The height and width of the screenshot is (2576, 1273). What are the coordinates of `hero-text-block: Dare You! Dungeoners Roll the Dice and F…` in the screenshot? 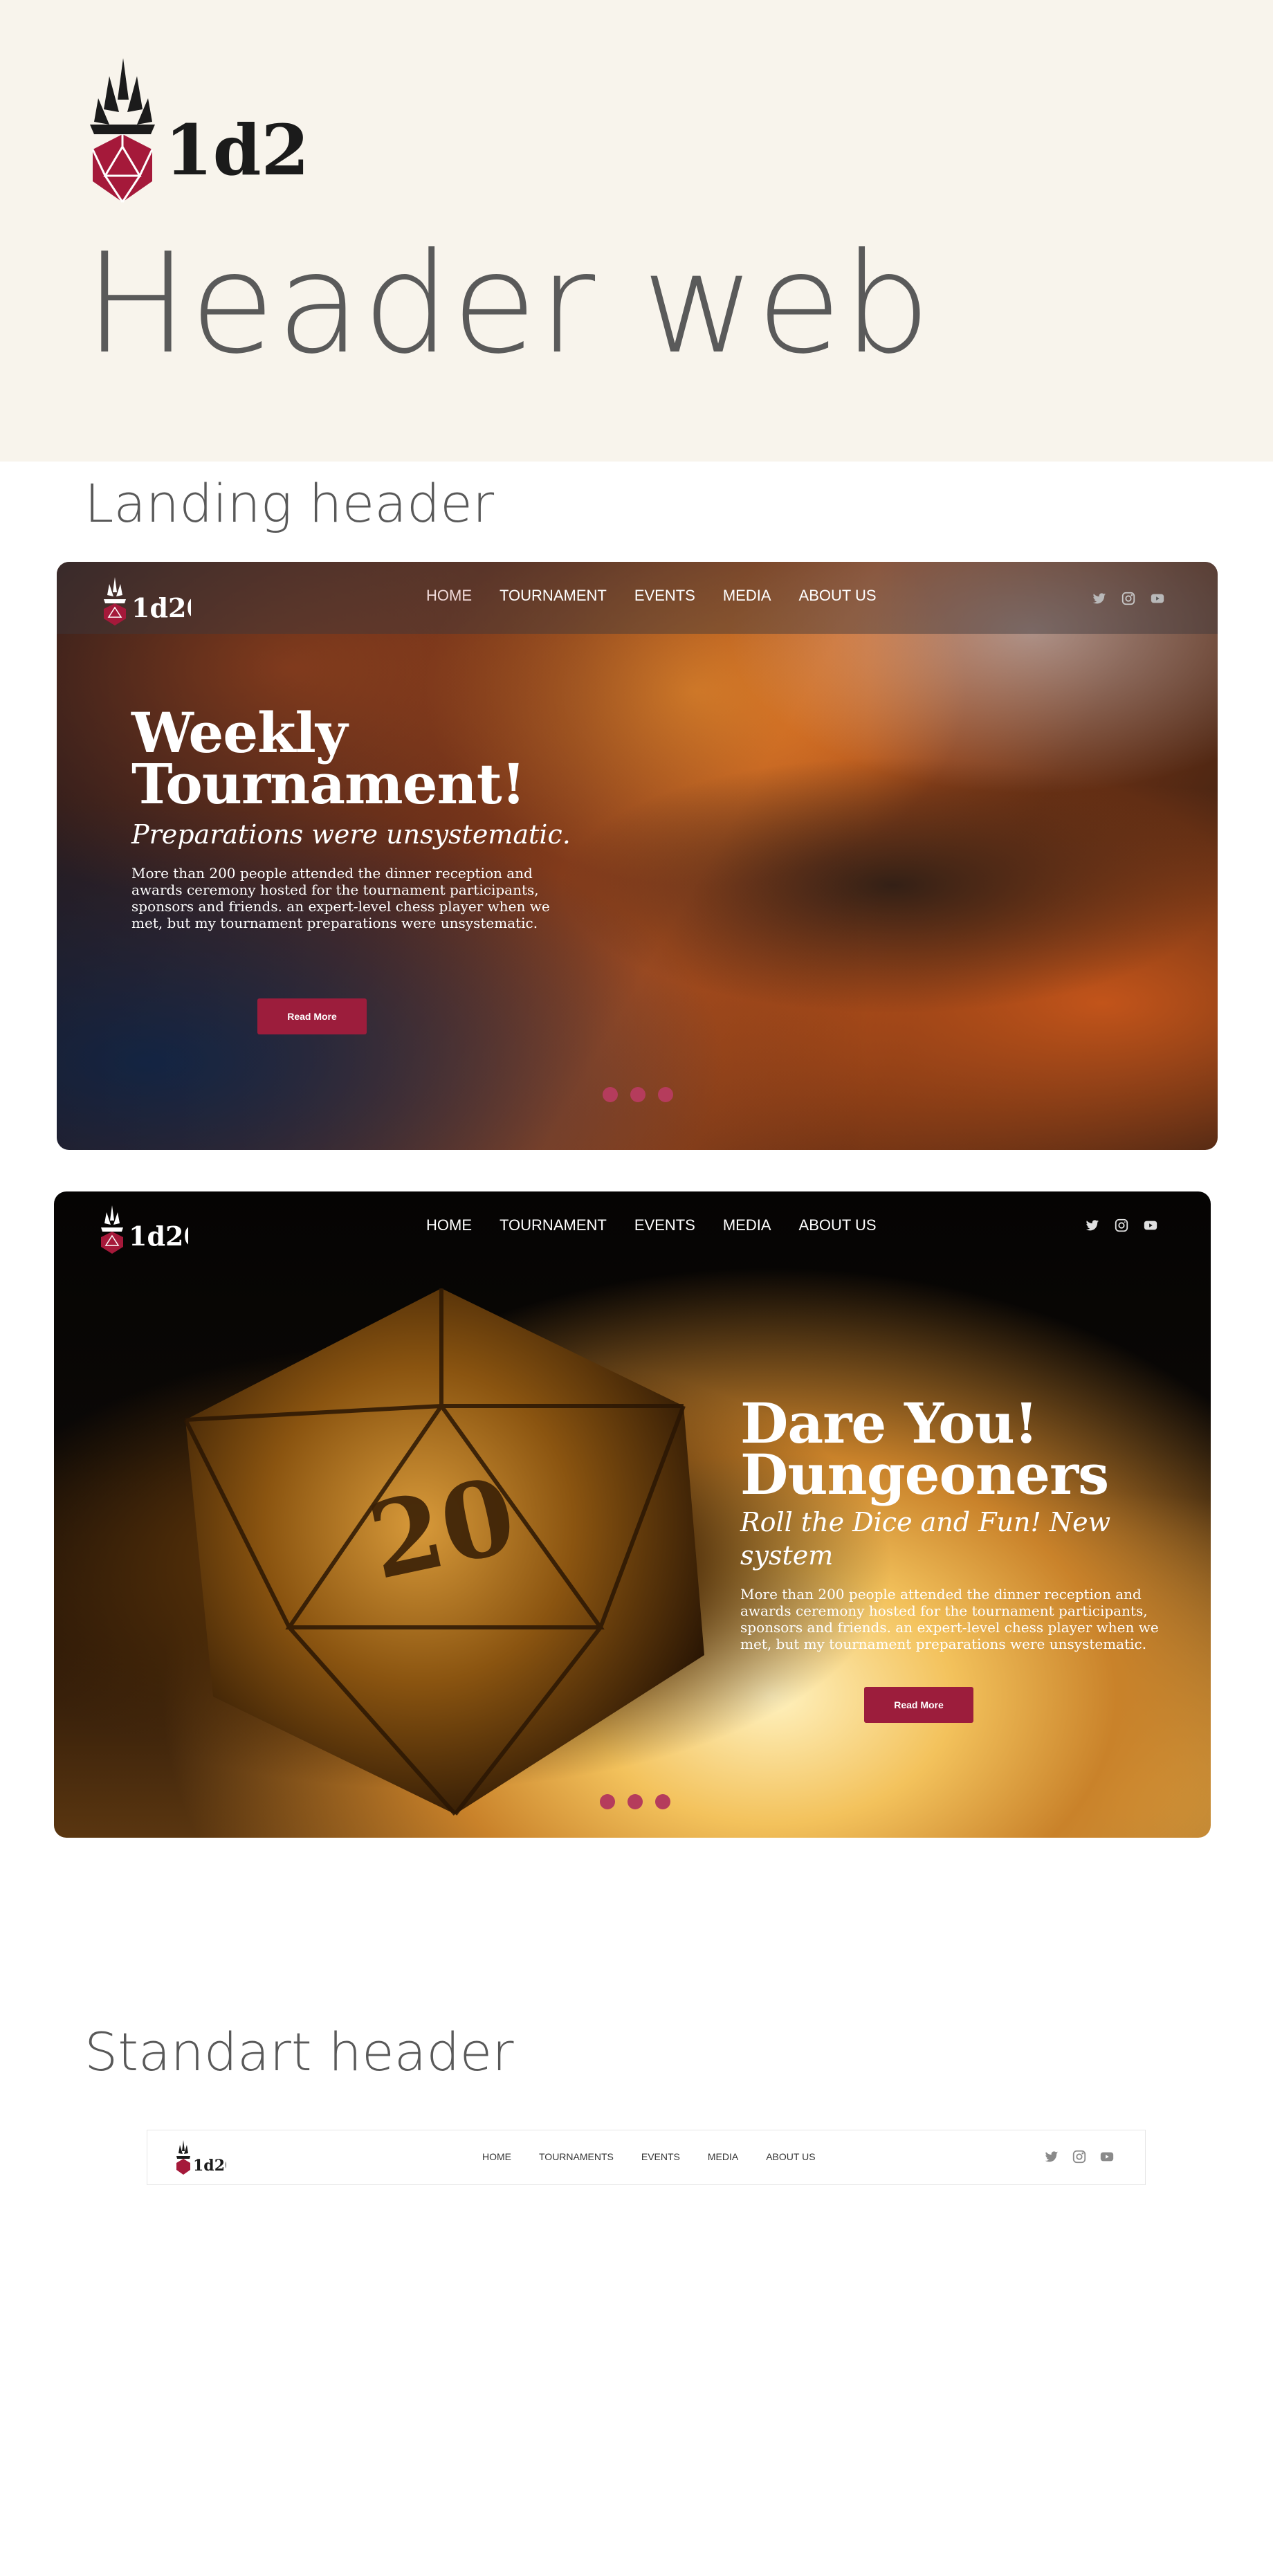 It's located at (961, 1521).